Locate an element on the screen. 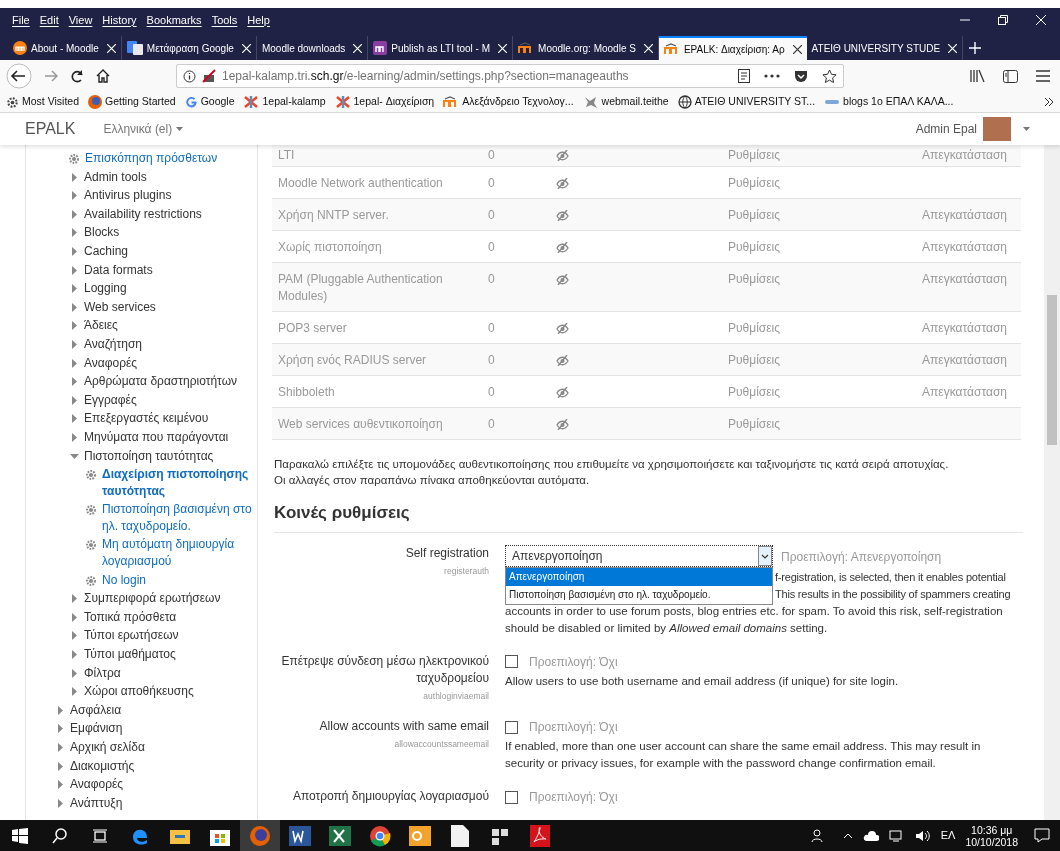 The height and width of the screenshot is (851, 1060). sidebar-item: Blocks is located at coordinates (102, 232).